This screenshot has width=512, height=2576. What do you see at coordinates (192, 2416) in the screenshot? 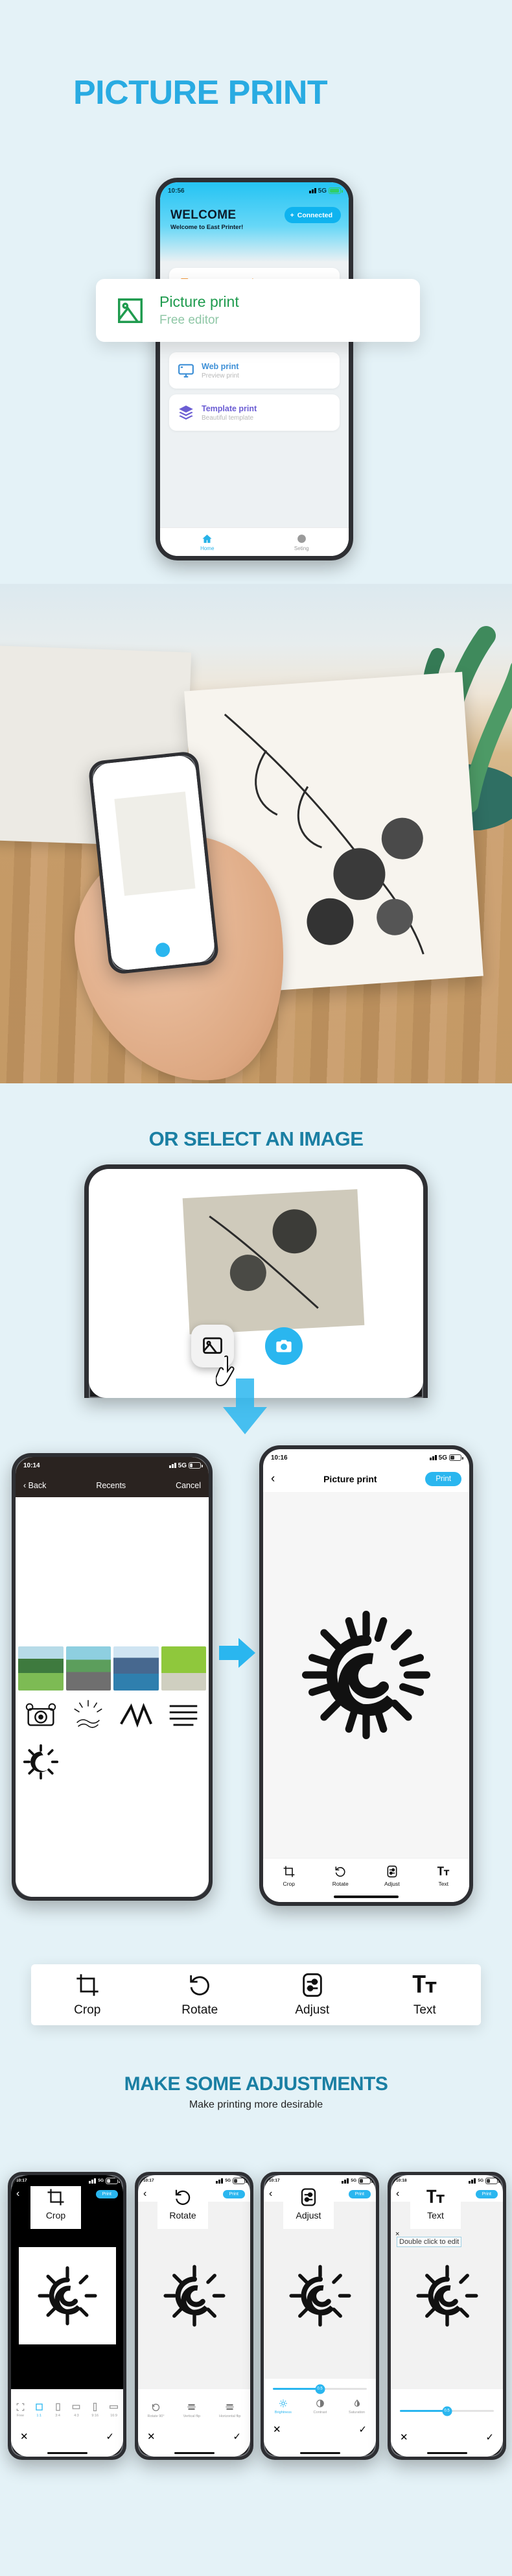
I see `option-label: Vertical flip` at bounding box center [192, 2416].